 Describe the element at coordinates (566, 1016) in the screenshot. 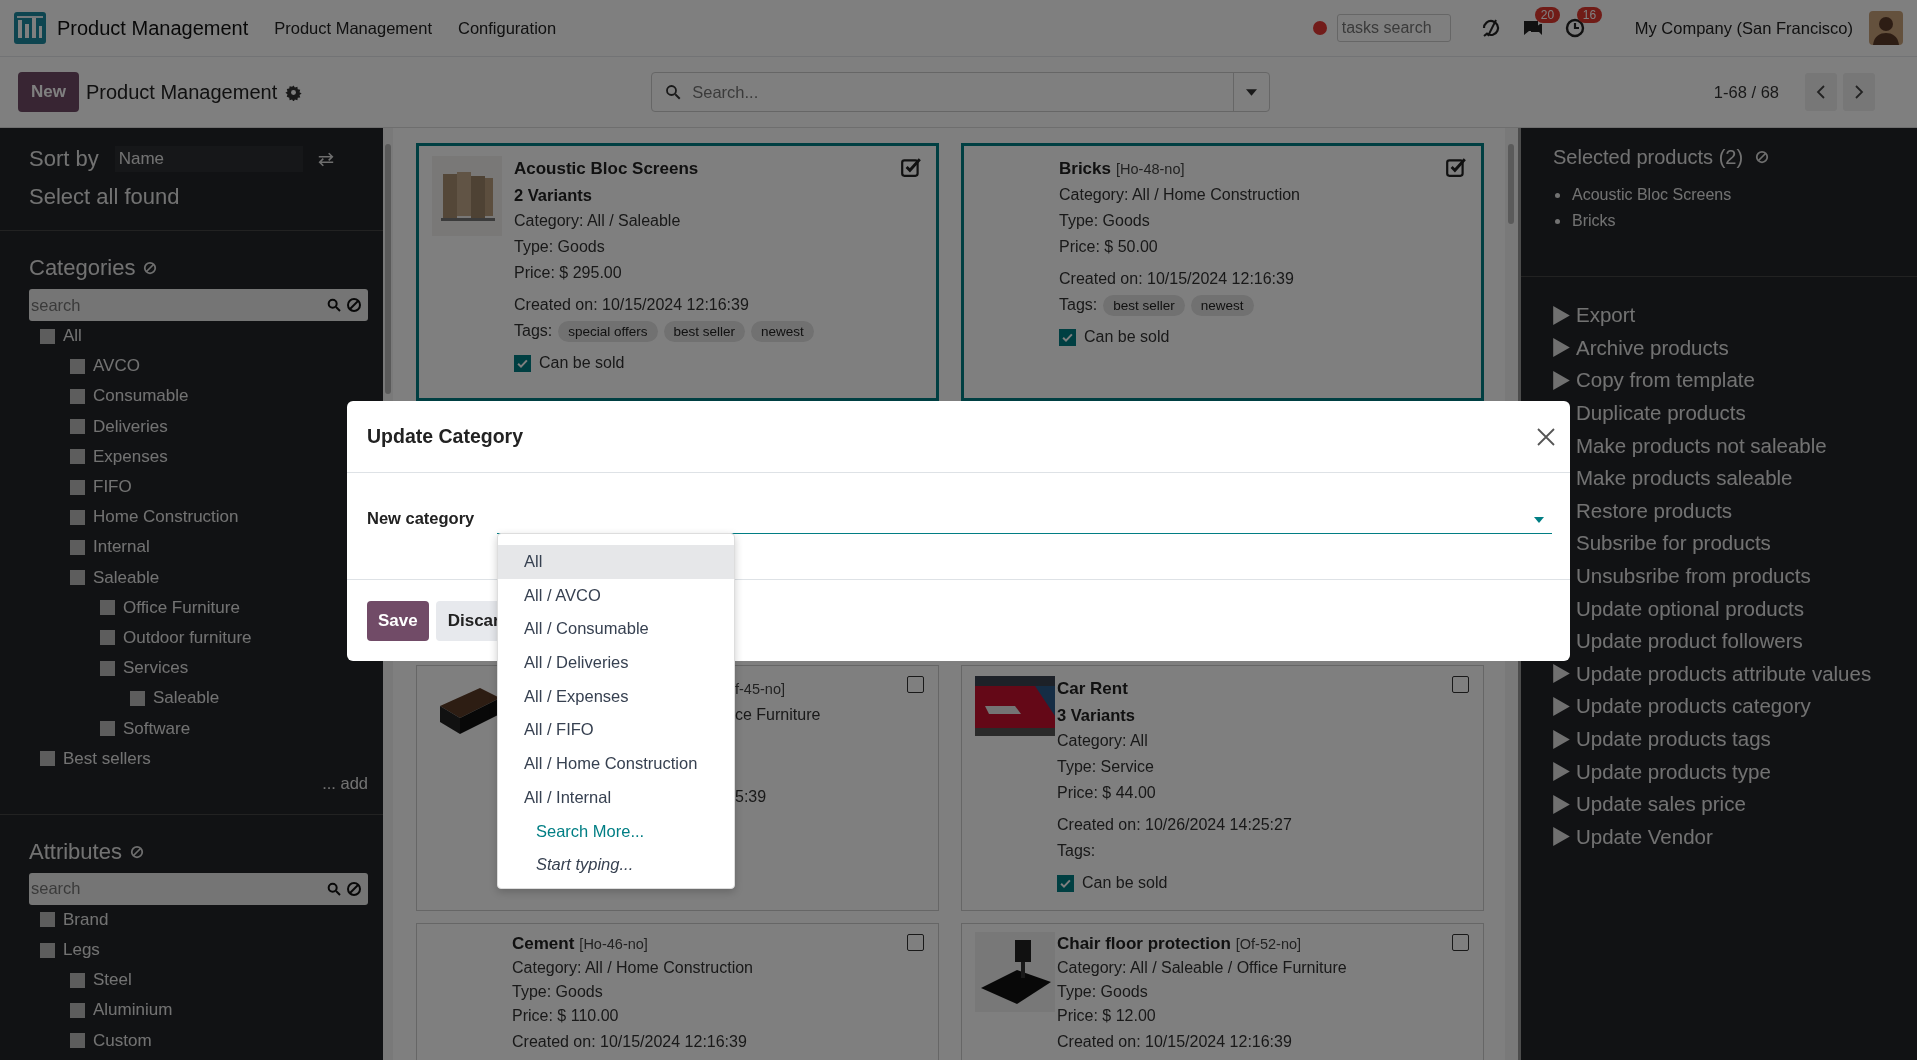

I see `product-detail: Price: $ 110.00` at that location.